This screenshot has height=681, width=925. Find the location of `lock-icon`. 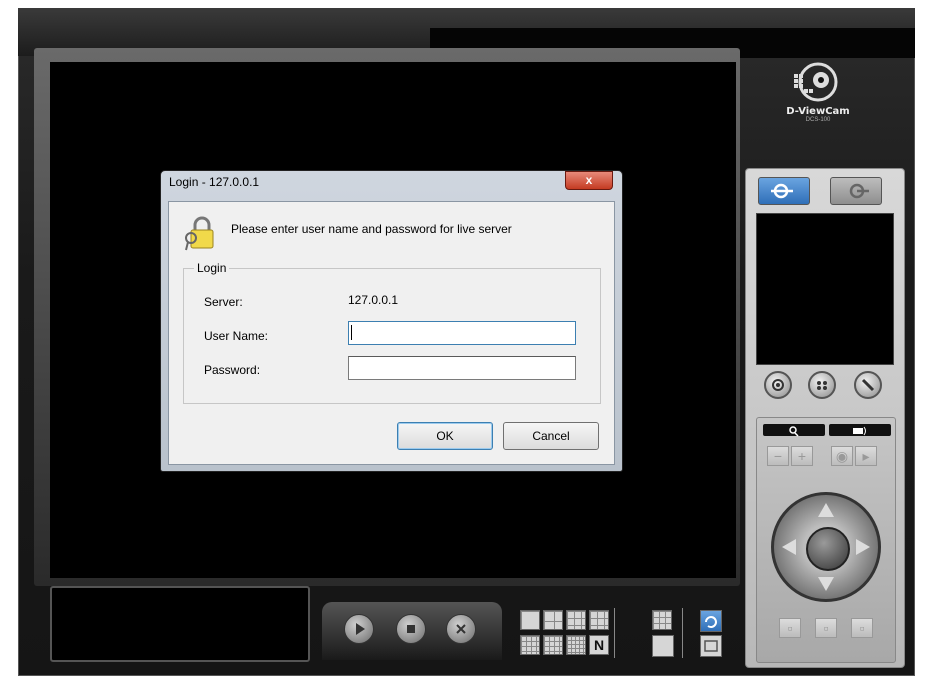

lock-icon is located at coordinates (200, 234).